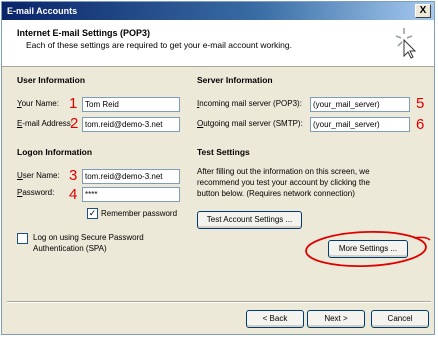 The image size is (438, 338). Describe the element at coordinates (336, 319) in the screenshot. I see `next-button: Next >` at that location.